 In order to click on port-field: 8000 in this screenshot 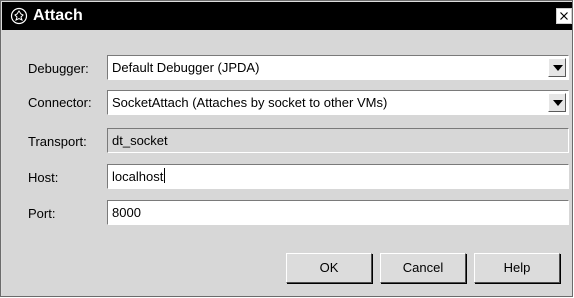, I will do `click(338, 212)`.